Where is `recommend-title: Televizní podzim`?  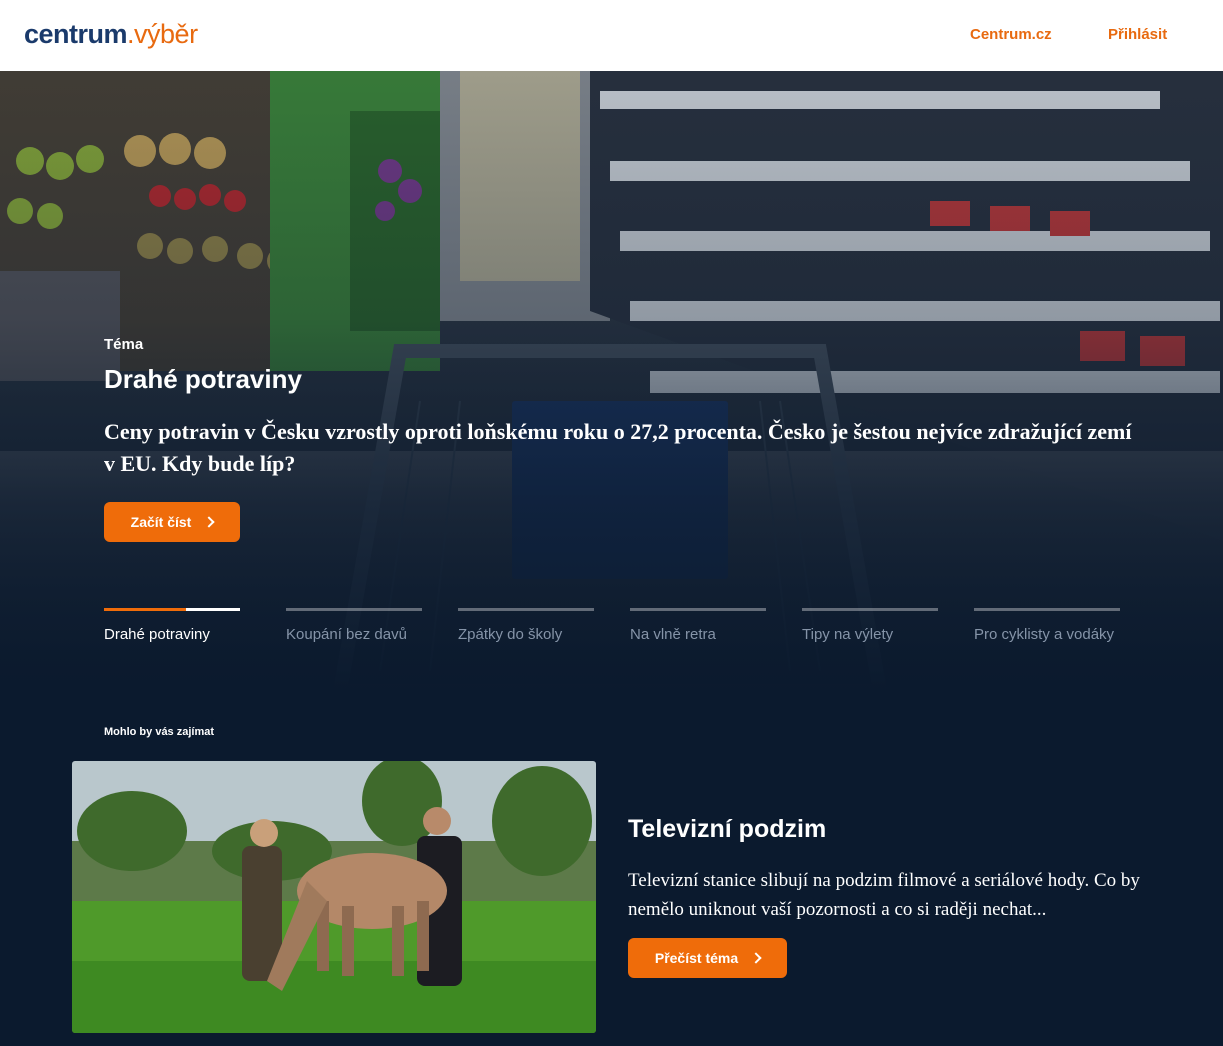
recommend-title: Televizní podzim is located at coordinates (727, 829).